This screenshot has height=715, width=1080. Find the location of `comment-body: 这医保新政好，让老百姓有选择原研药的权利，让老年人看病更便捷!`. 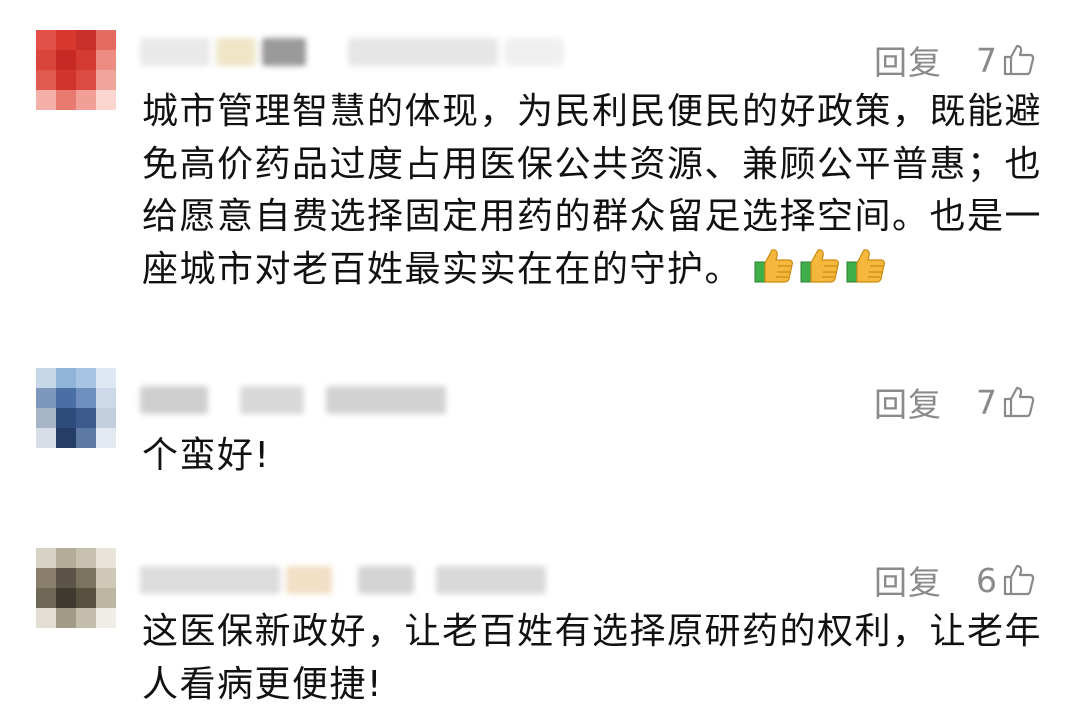

comment-body: 这医保新政好，让老百姓有选择原研药的权利，让老年人看病更便捷! is located at coordinates (594, 658).